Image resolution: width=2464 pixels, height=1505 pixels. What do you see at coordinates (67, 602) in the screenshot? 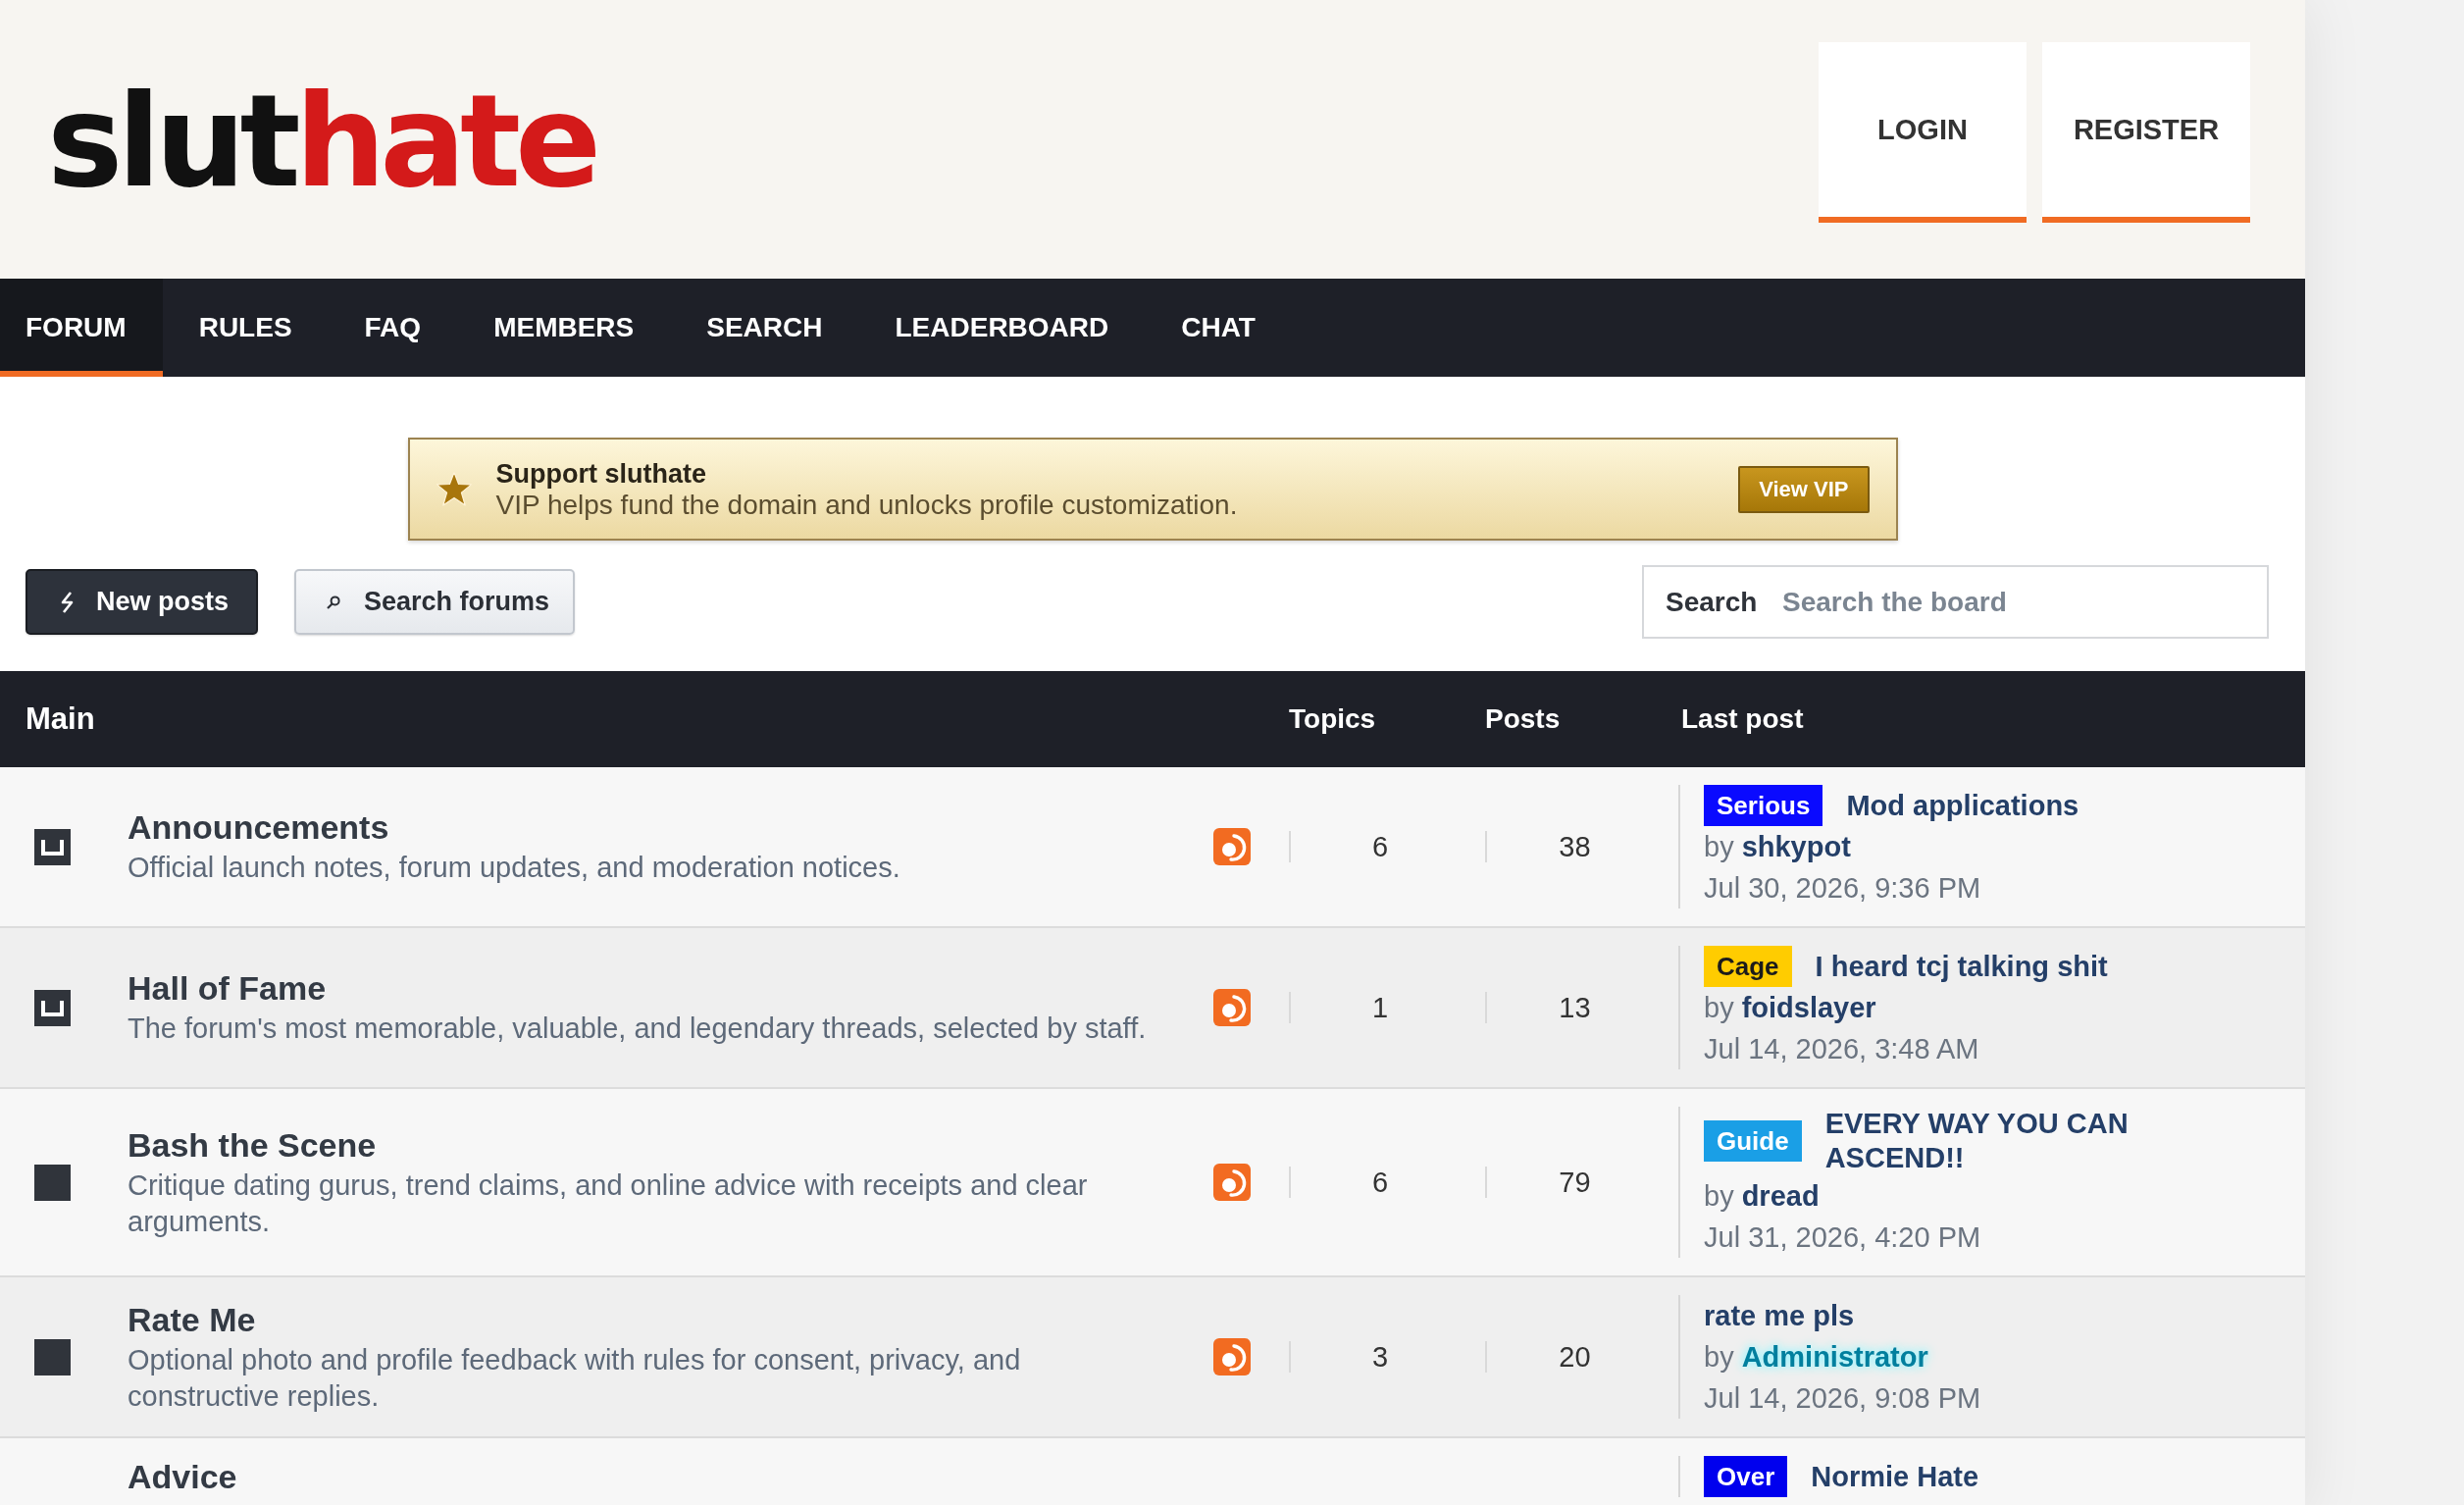
I see `lightning-icon` at bounding box center [67, 602].